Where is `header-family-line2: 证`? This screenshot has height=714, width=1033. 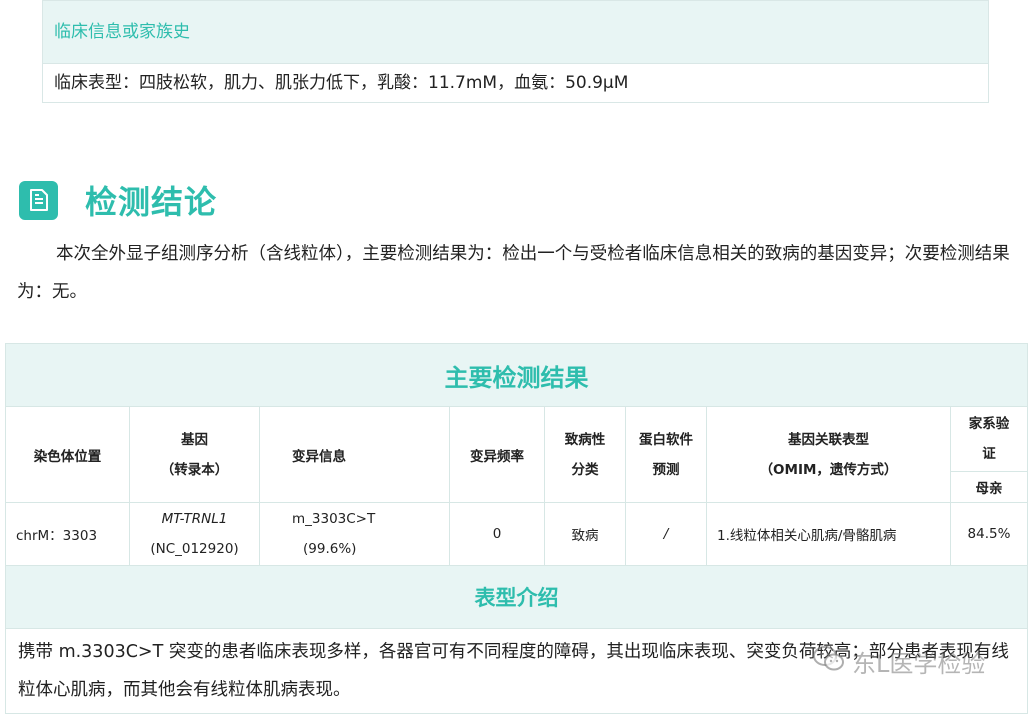 header-family-line2: 证 is located at coordinates (989, 454).